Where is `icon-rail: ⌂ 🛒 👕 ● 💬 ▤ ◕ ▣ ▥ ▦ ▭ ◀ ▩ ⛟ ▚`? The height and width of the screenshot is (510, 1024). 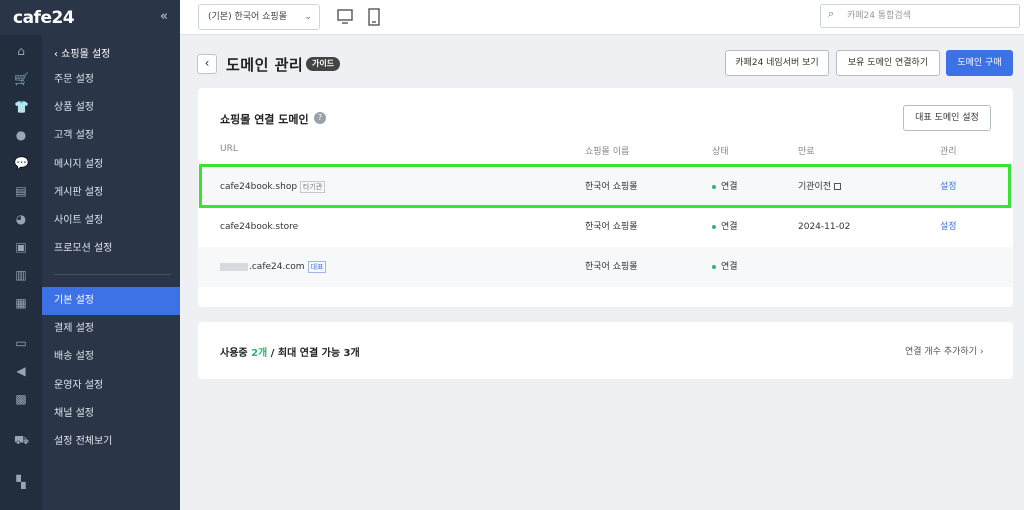 icon-rail: ⌂ 🛒 👕 ● 💬 ▤ ◕ ▣ ▥ ▦ ▭ ◀ ▩ ⛟ ▚ is located at coordinates (21, 272).